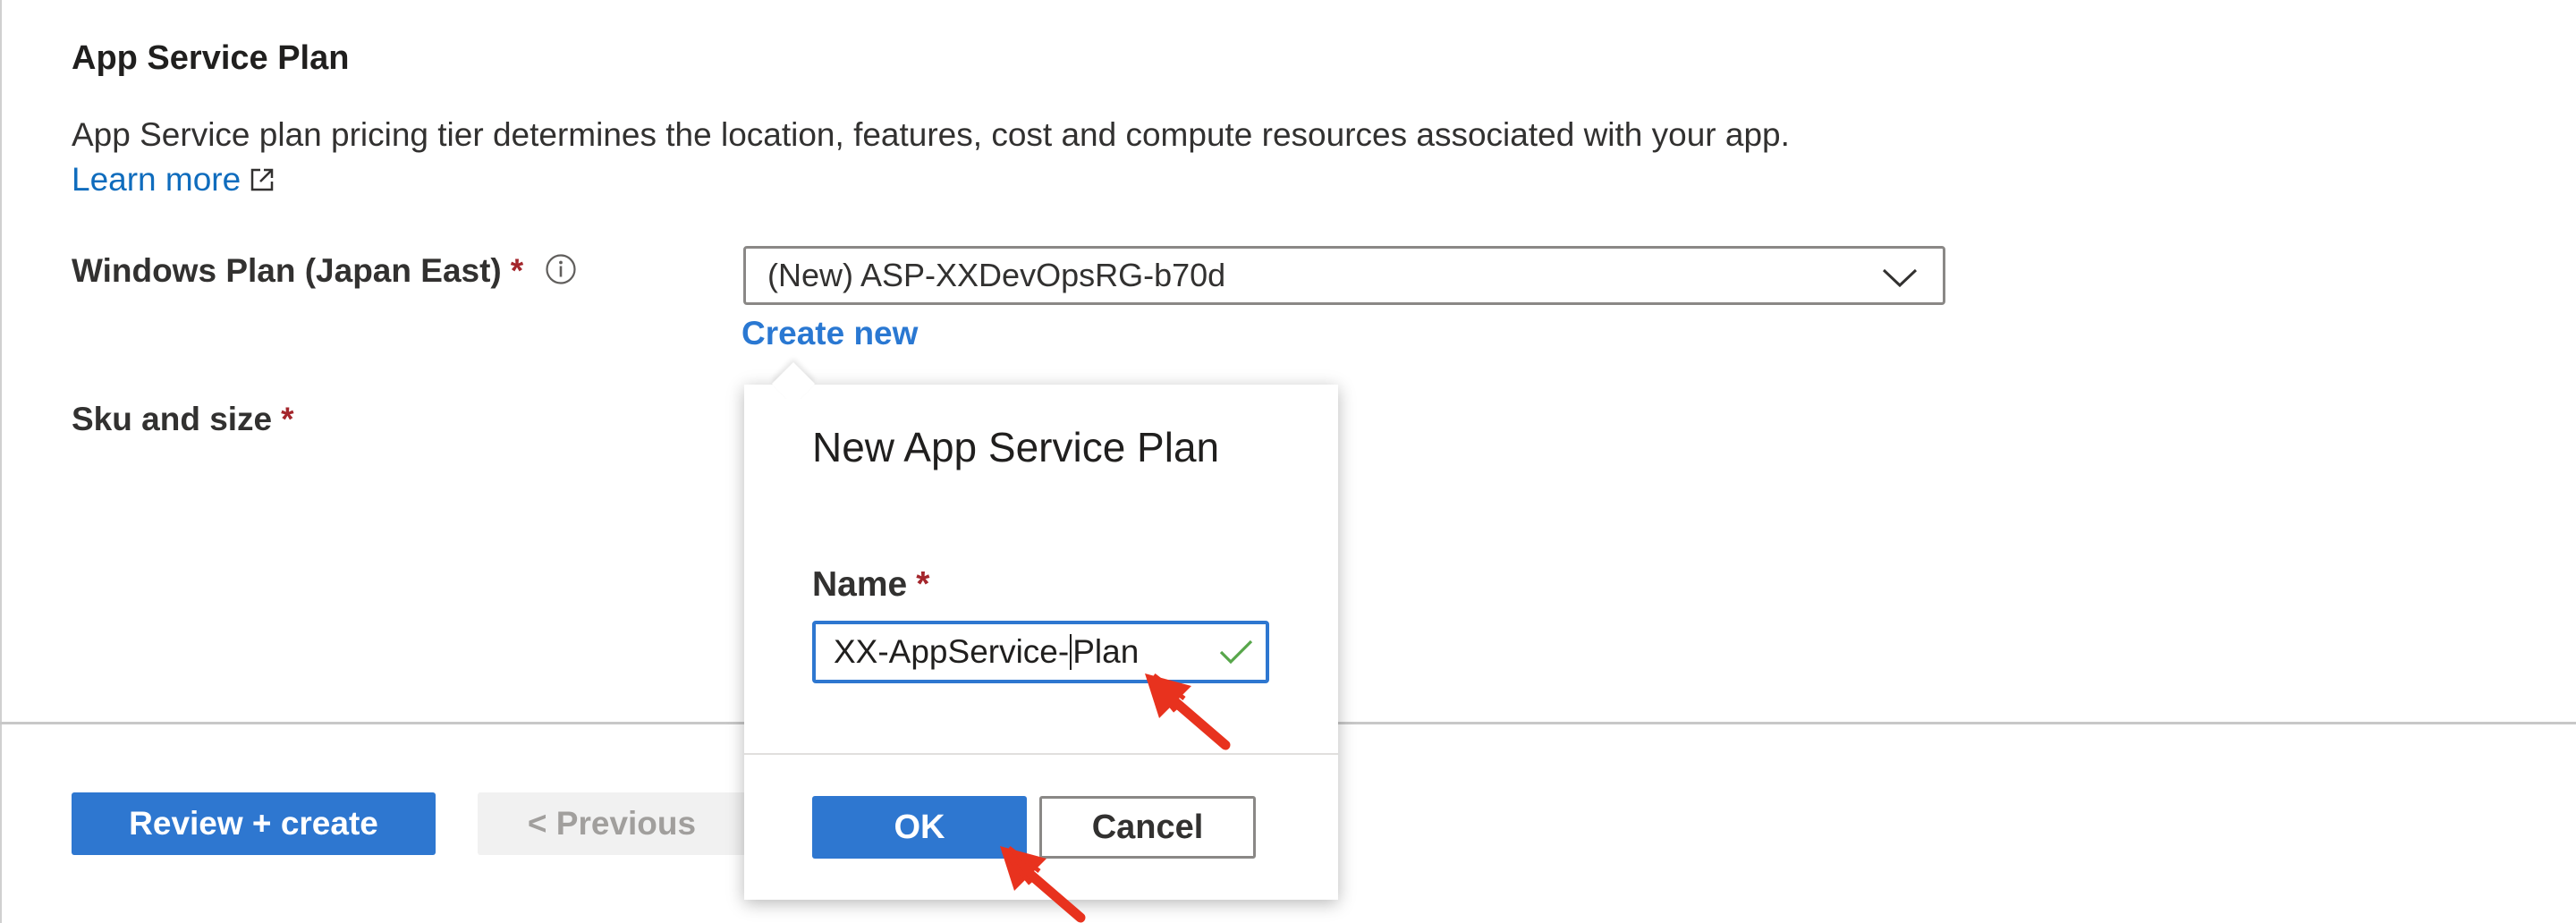 This screenshot has height=923, width=2576. I want to click on info-icon, so click(561, 269).